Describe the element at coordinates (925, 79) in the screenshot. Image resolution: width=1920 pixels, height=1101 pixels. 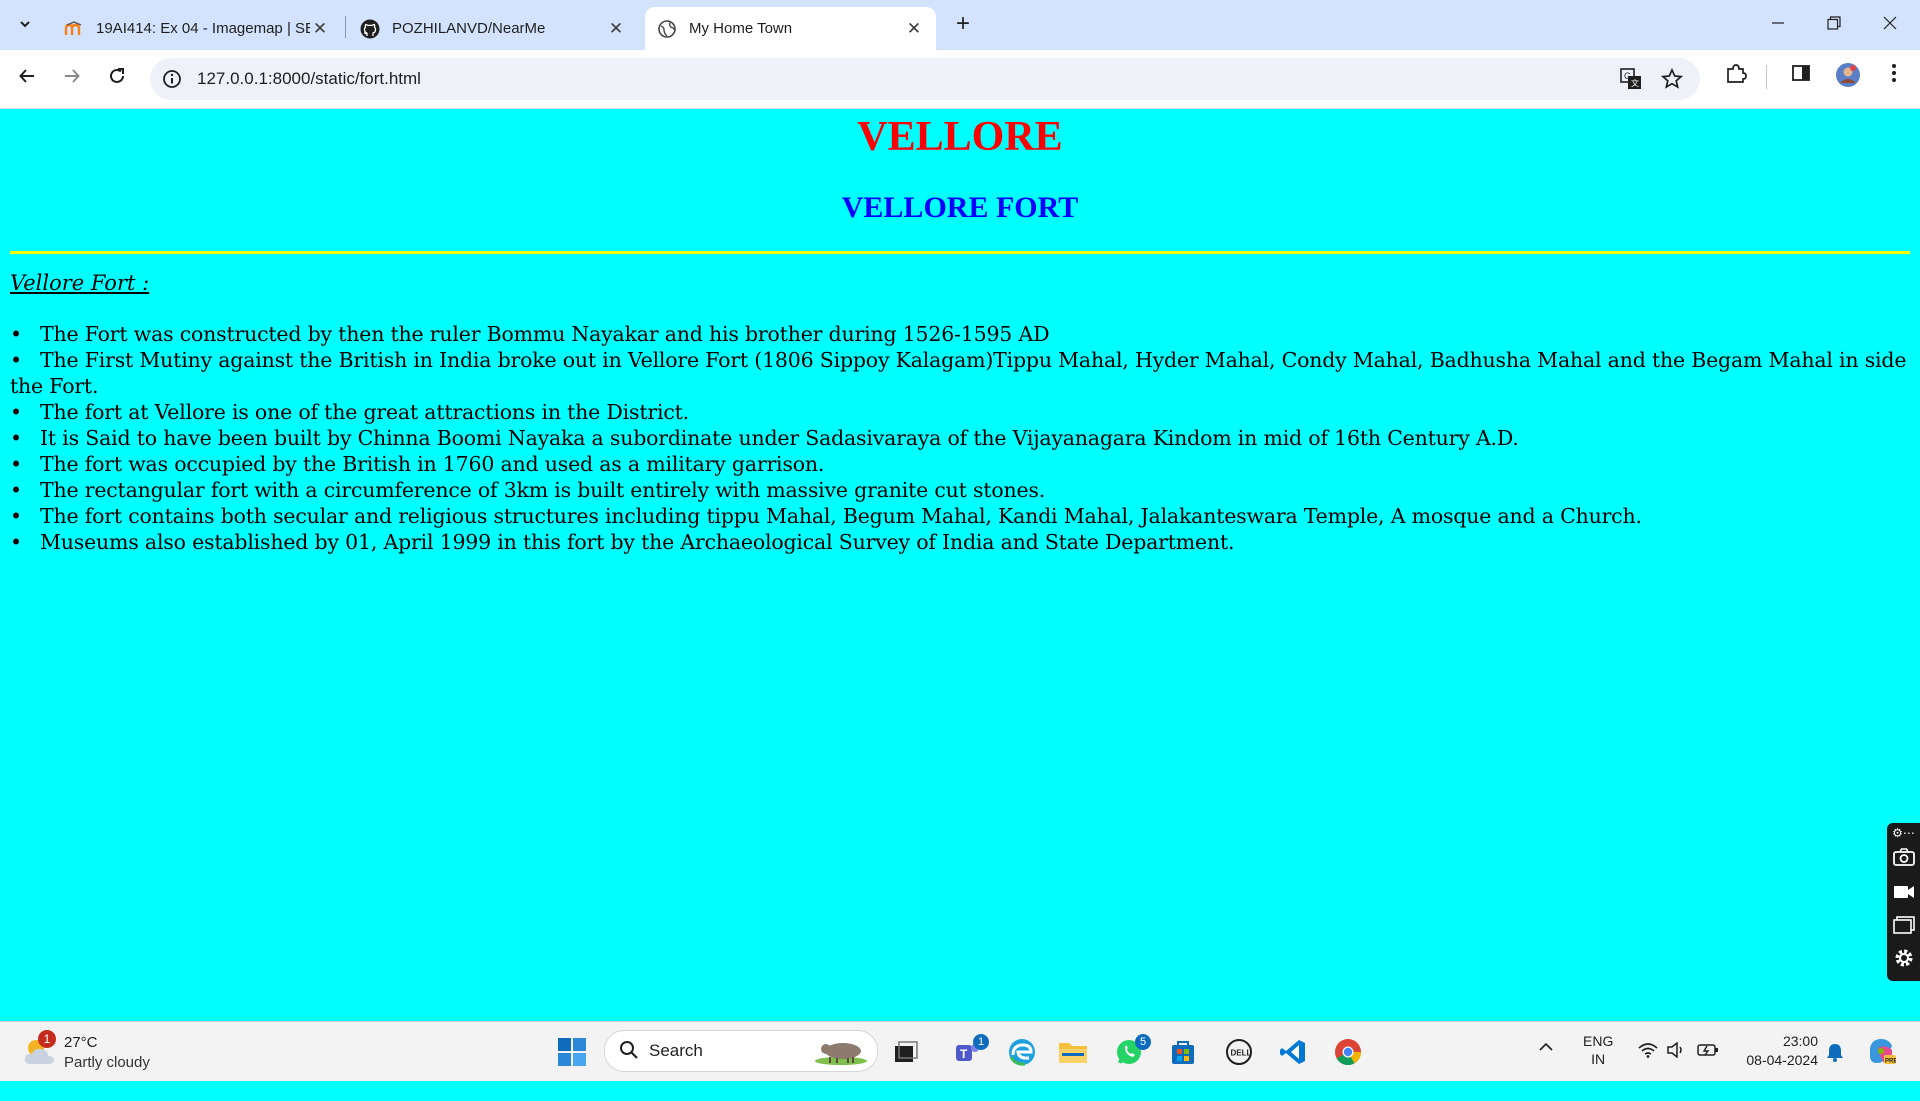
I see `address-bar: 127.0.0.1:8000/static/fort.html G文` at that location.